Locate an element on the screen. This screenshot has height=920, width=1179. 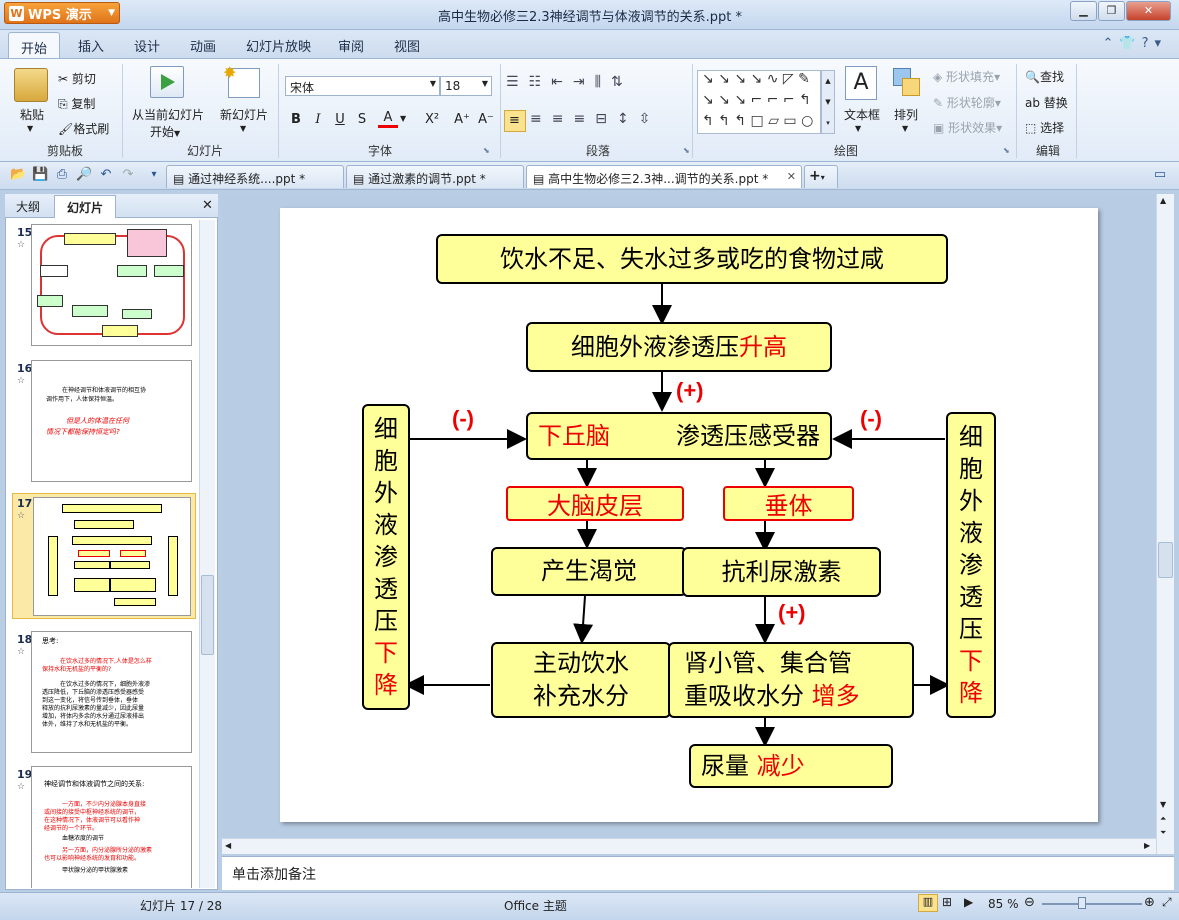
arrange-icon is located at coordinates (907, 83).